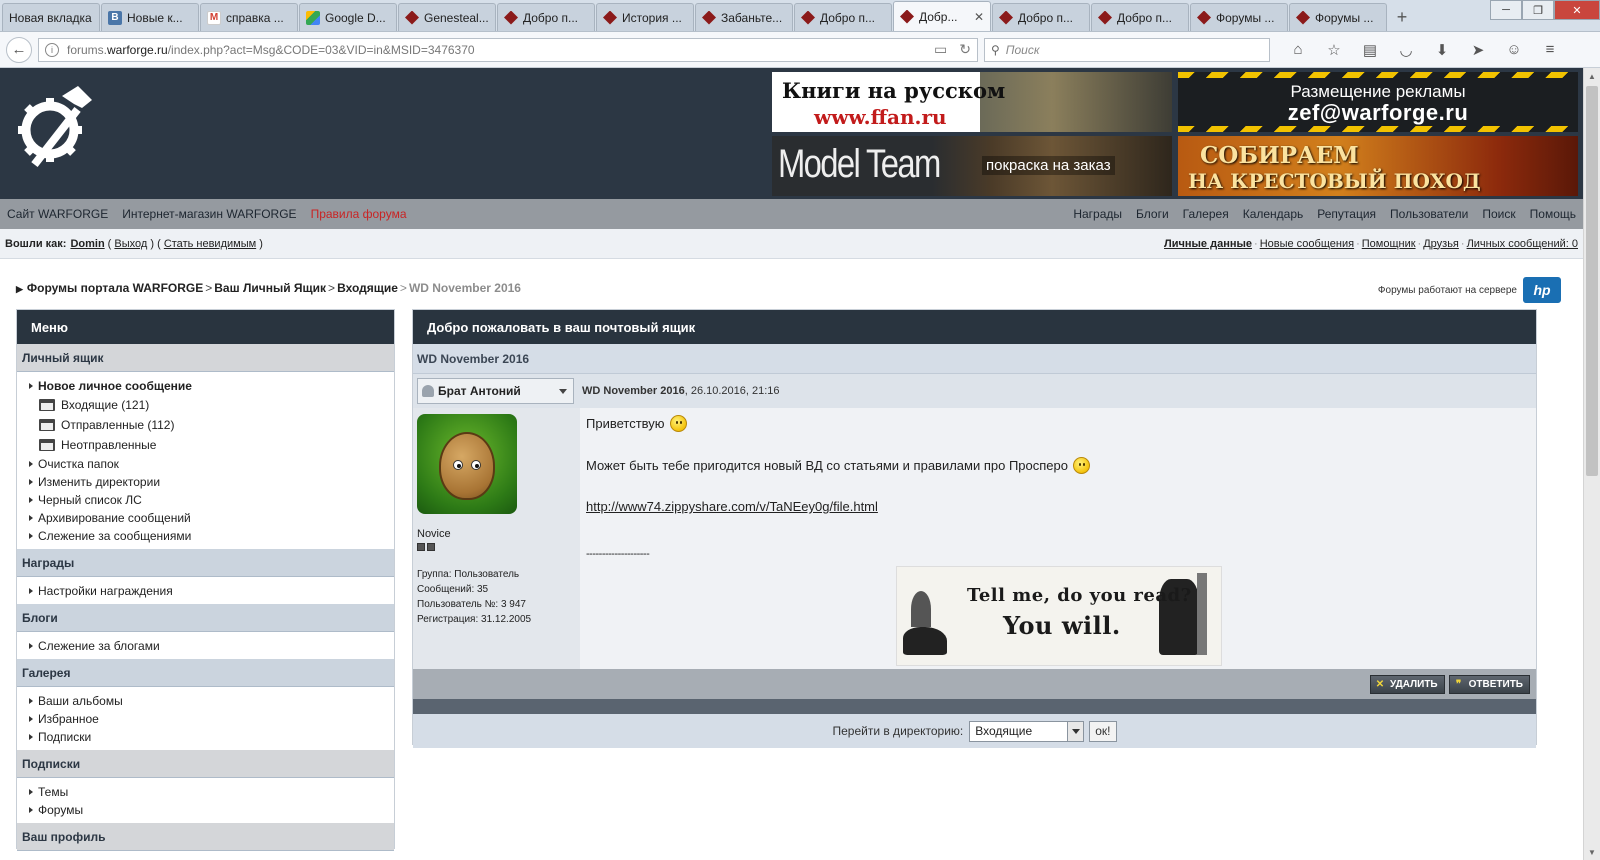 This screenshot has width=1600, height=860. I want to click on vertical-scrollbar: ▲ ▼, so click(1591, 464).